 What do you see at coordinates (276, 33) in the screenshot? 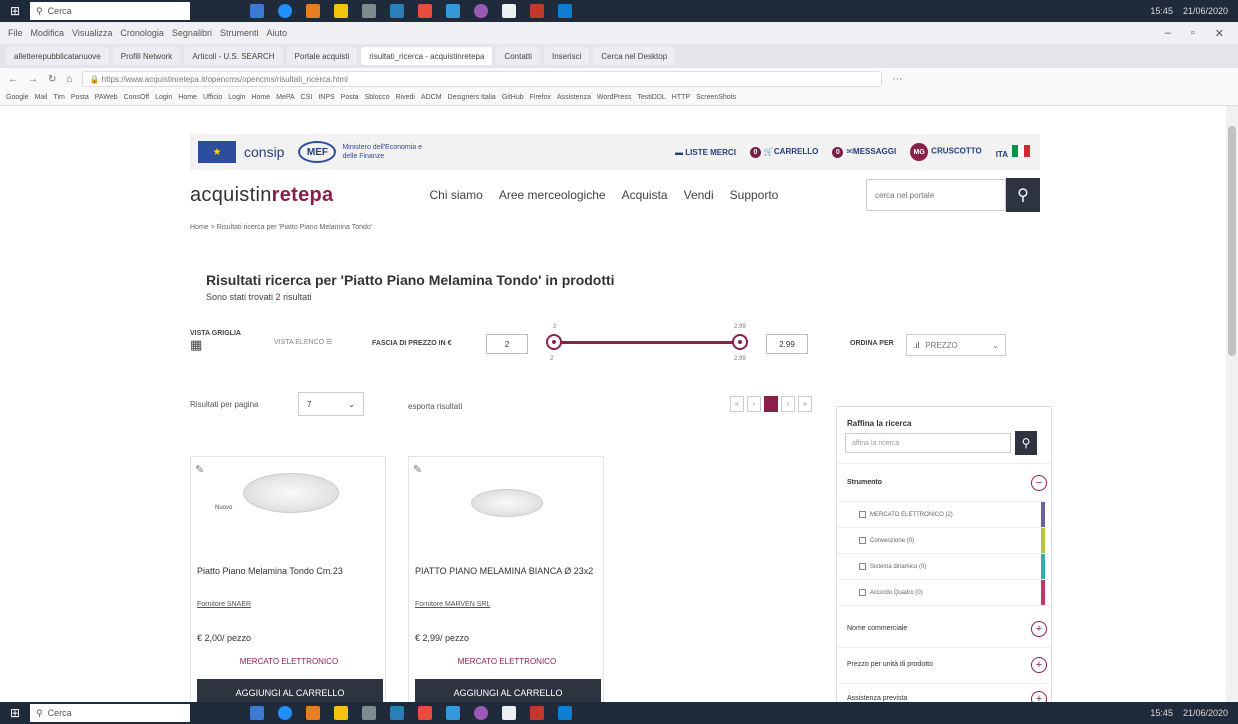
I see `menu-help: Aiuto` at bounding box center [276, 33].